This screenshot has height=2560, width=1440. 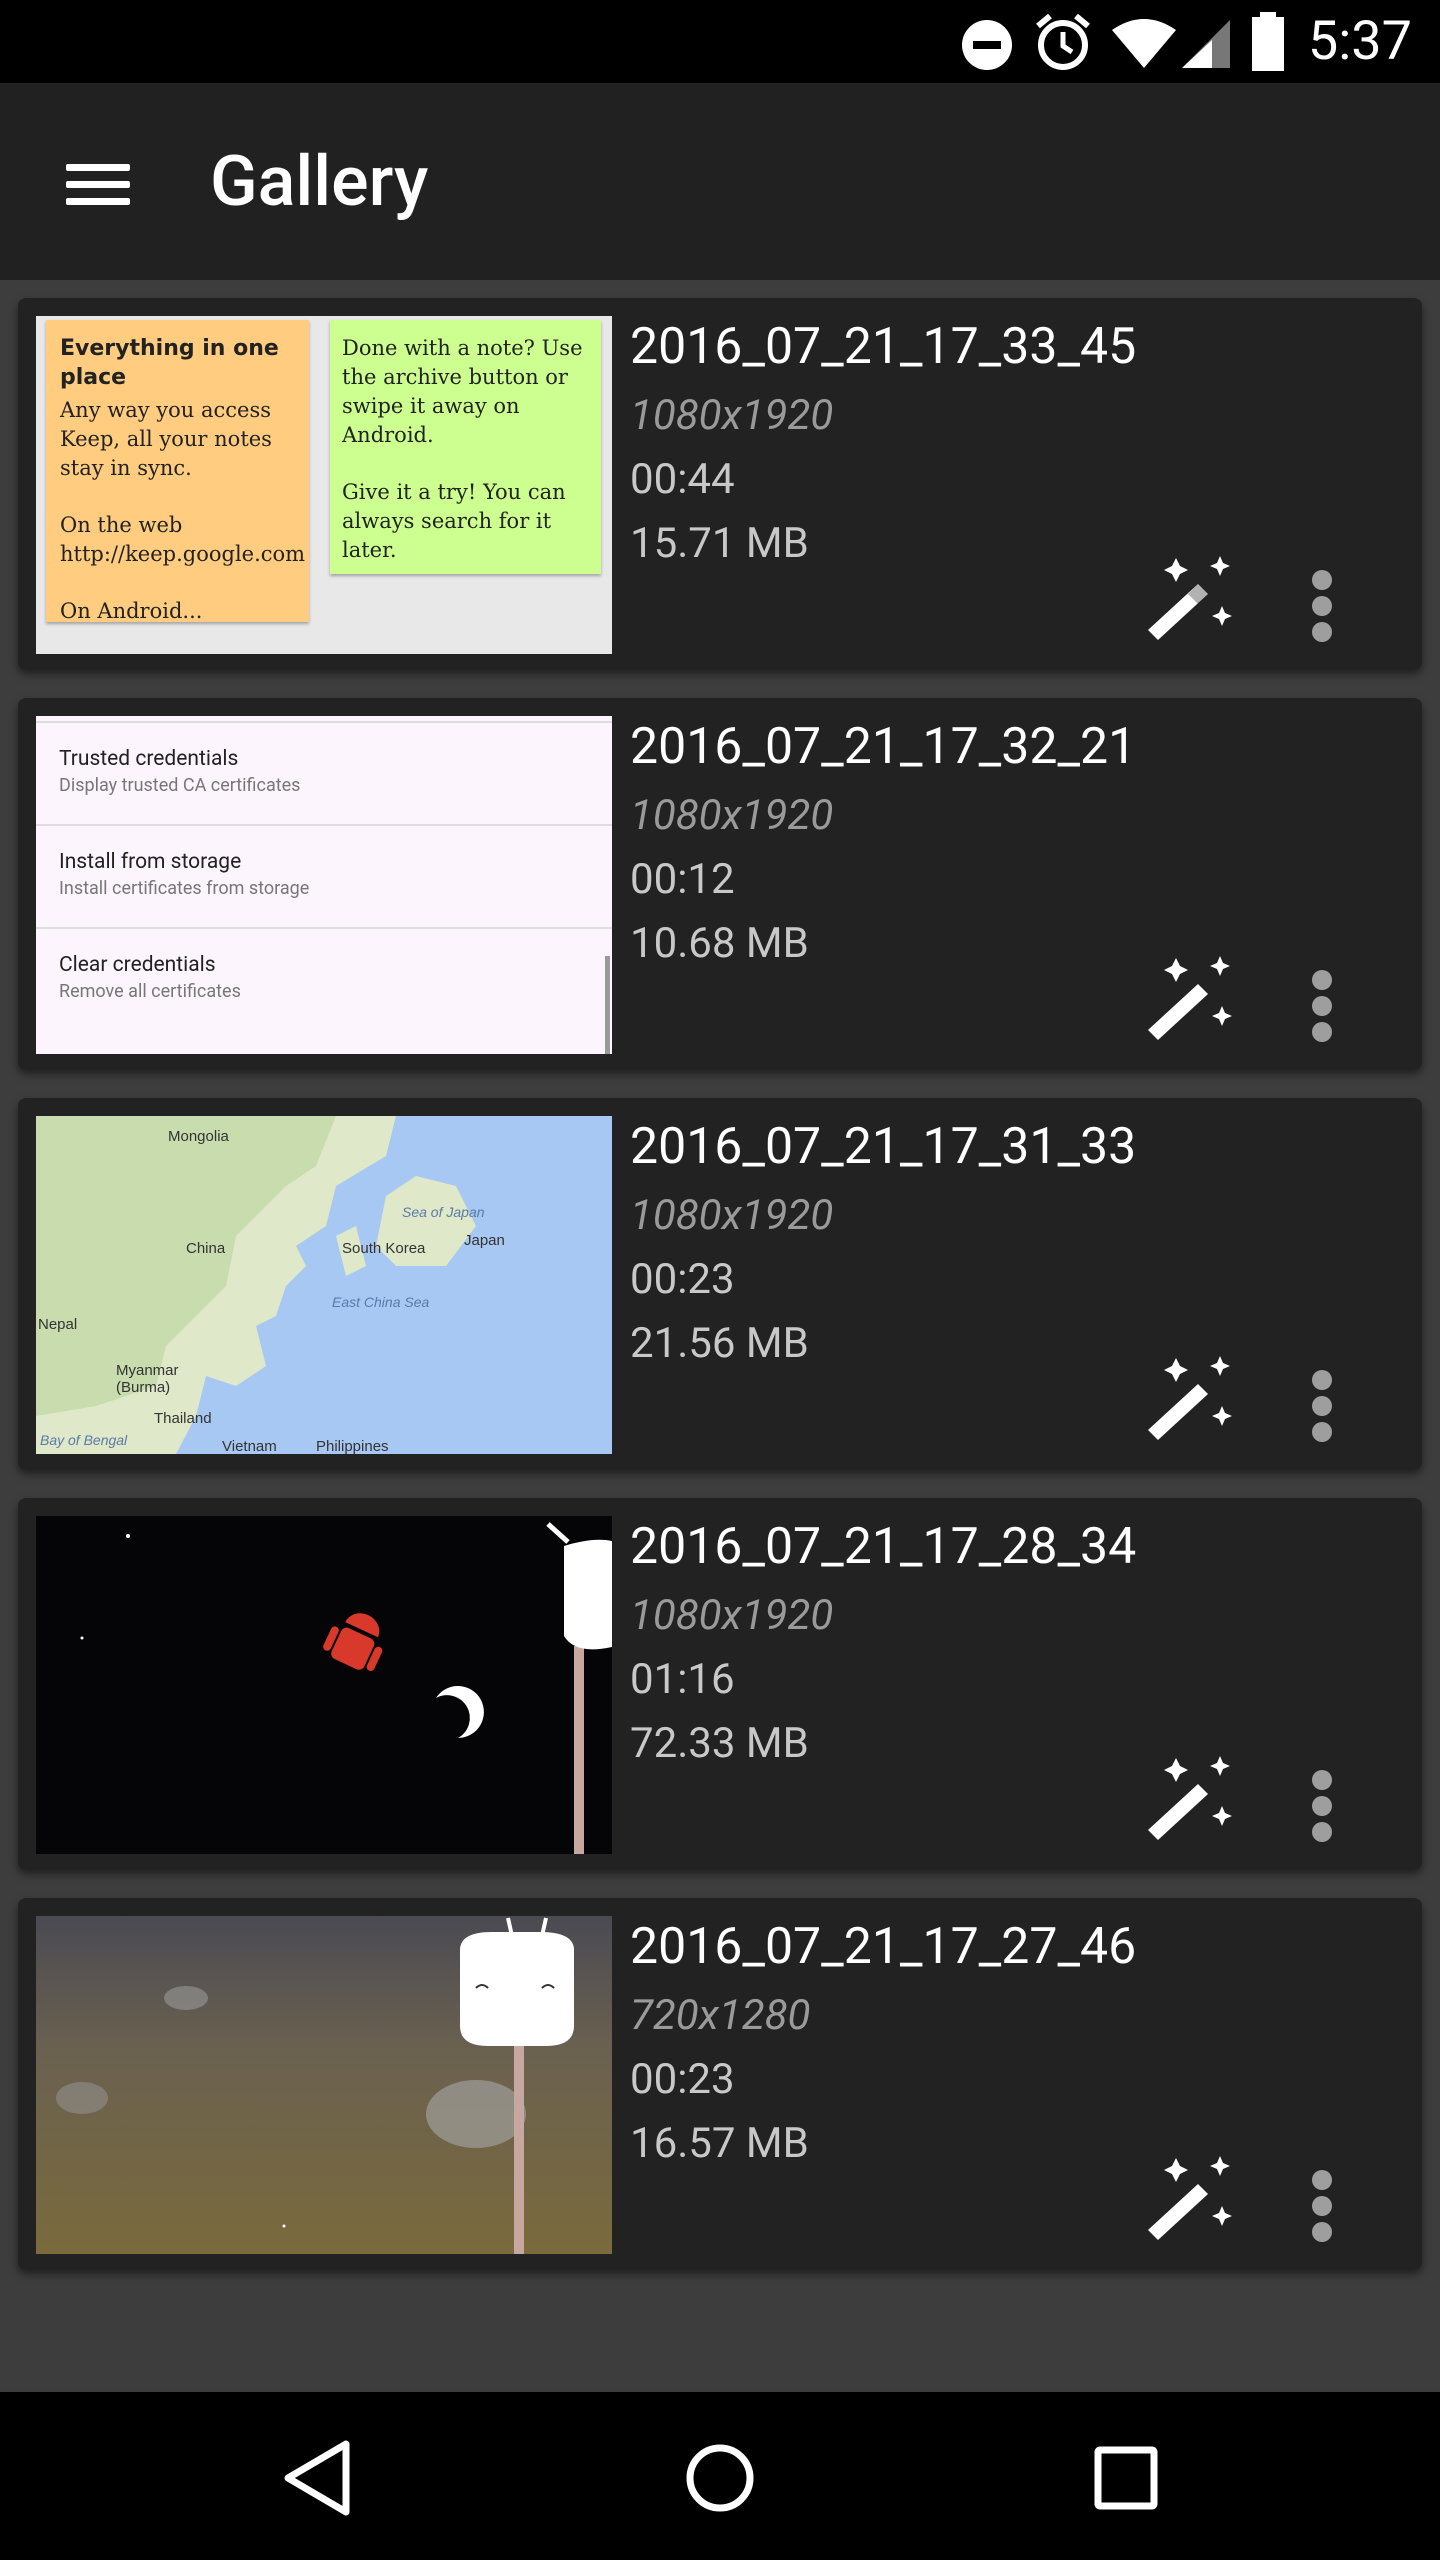 What do you see at coordinates (883, 1947) in the screenshot?
I see `video-name: 2016_07_21_17_27_46` at bounding box center [883, 1947].